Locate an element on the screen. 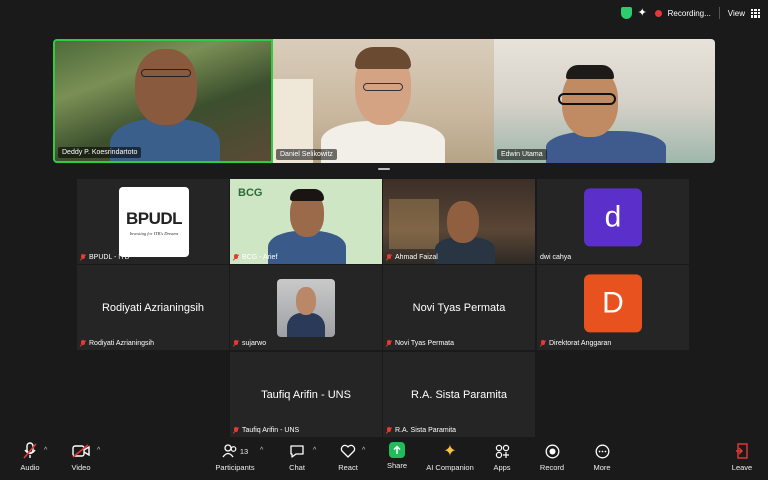 This screenshot has width=768, height=480. speaker-name-label: Edwin Utama is located at coordinates (522, 154).